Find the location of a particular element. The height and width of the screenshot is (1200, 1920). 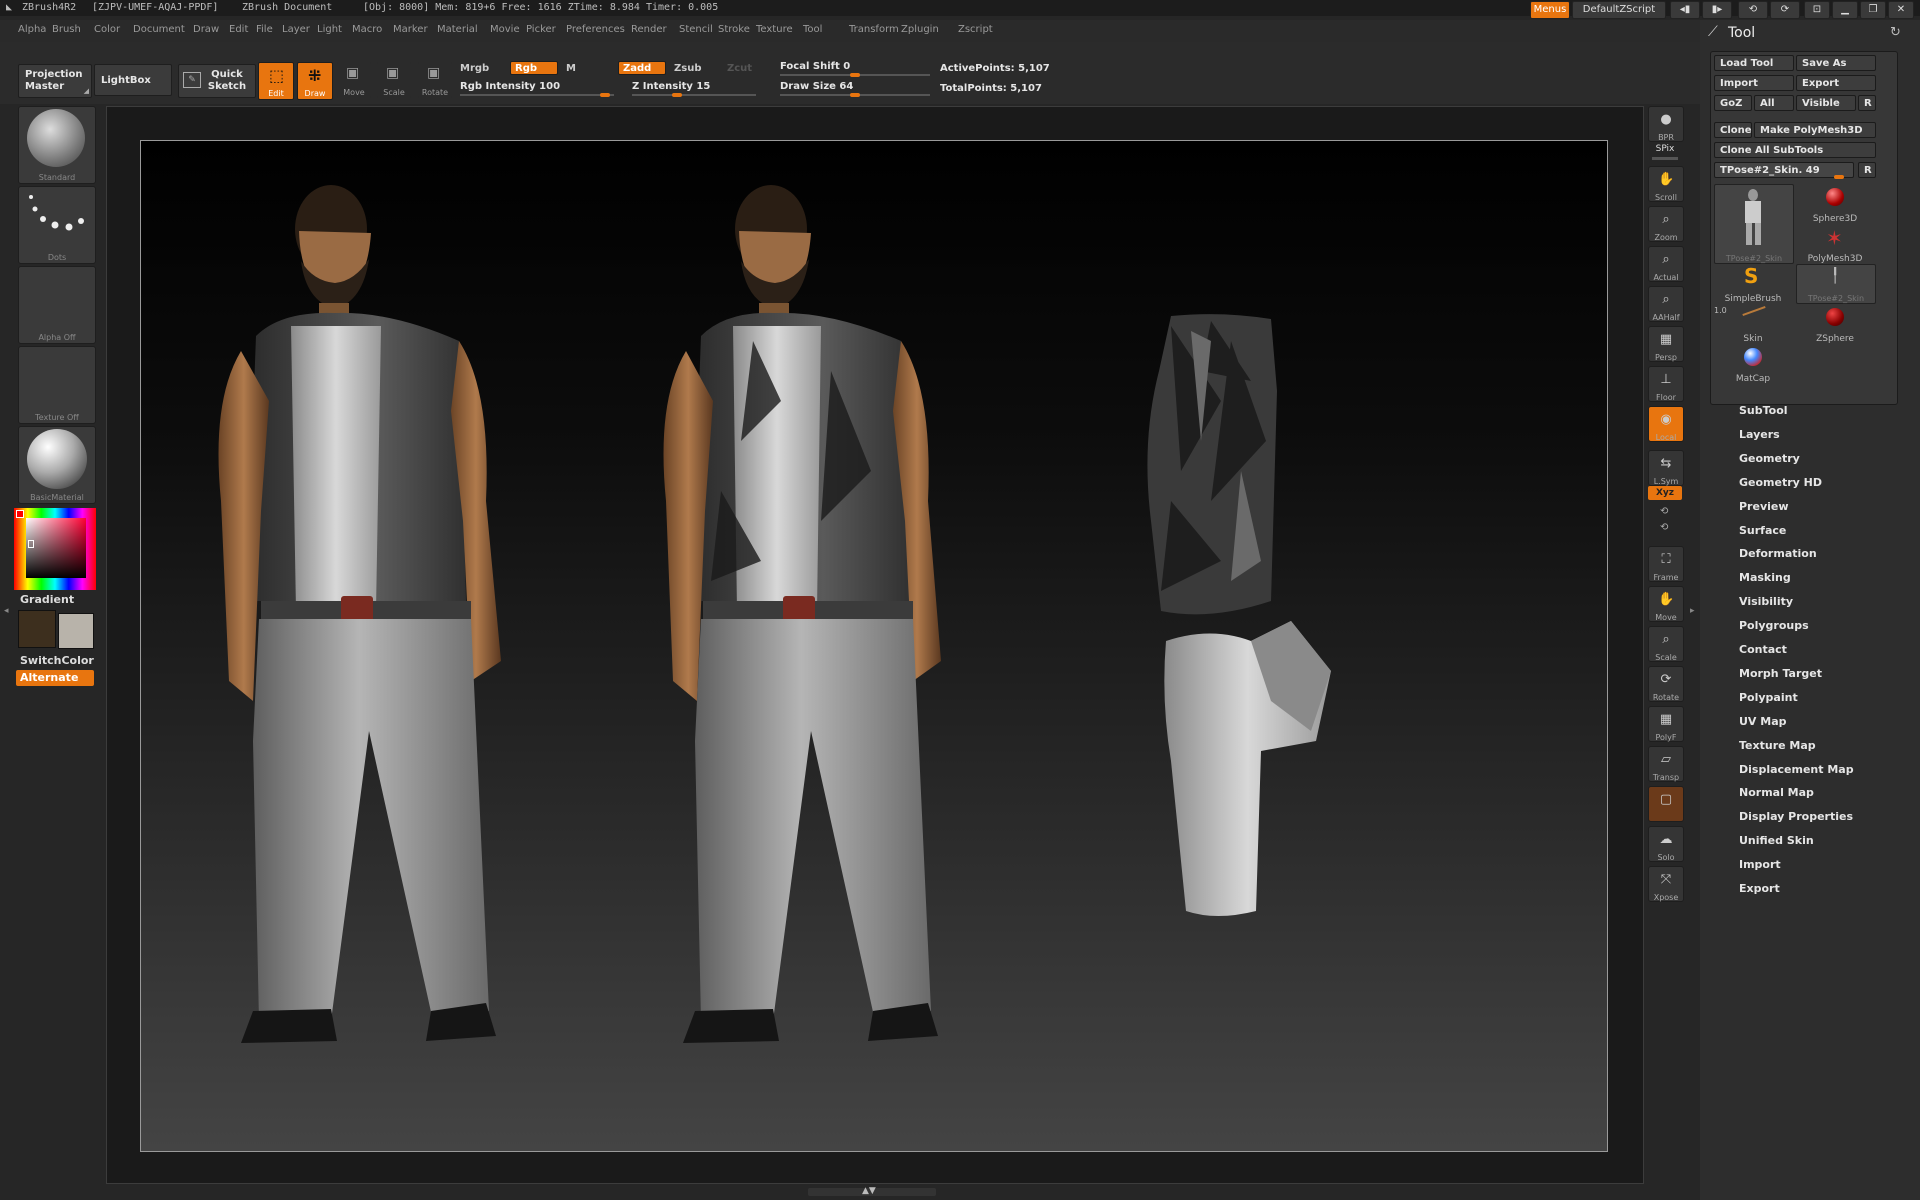

tool-thumb-tpose-secondary: ╿ TPose#2_Skin is located at coordinates (1836, 284).